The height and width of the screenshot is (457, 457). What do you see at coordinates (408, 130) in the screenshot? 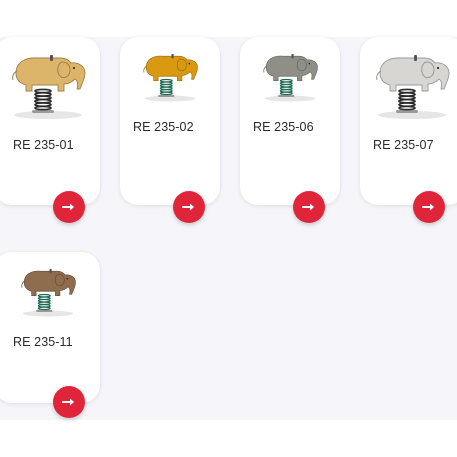
I see `product-card: RE 235-07` at bounding box center [408, 130].